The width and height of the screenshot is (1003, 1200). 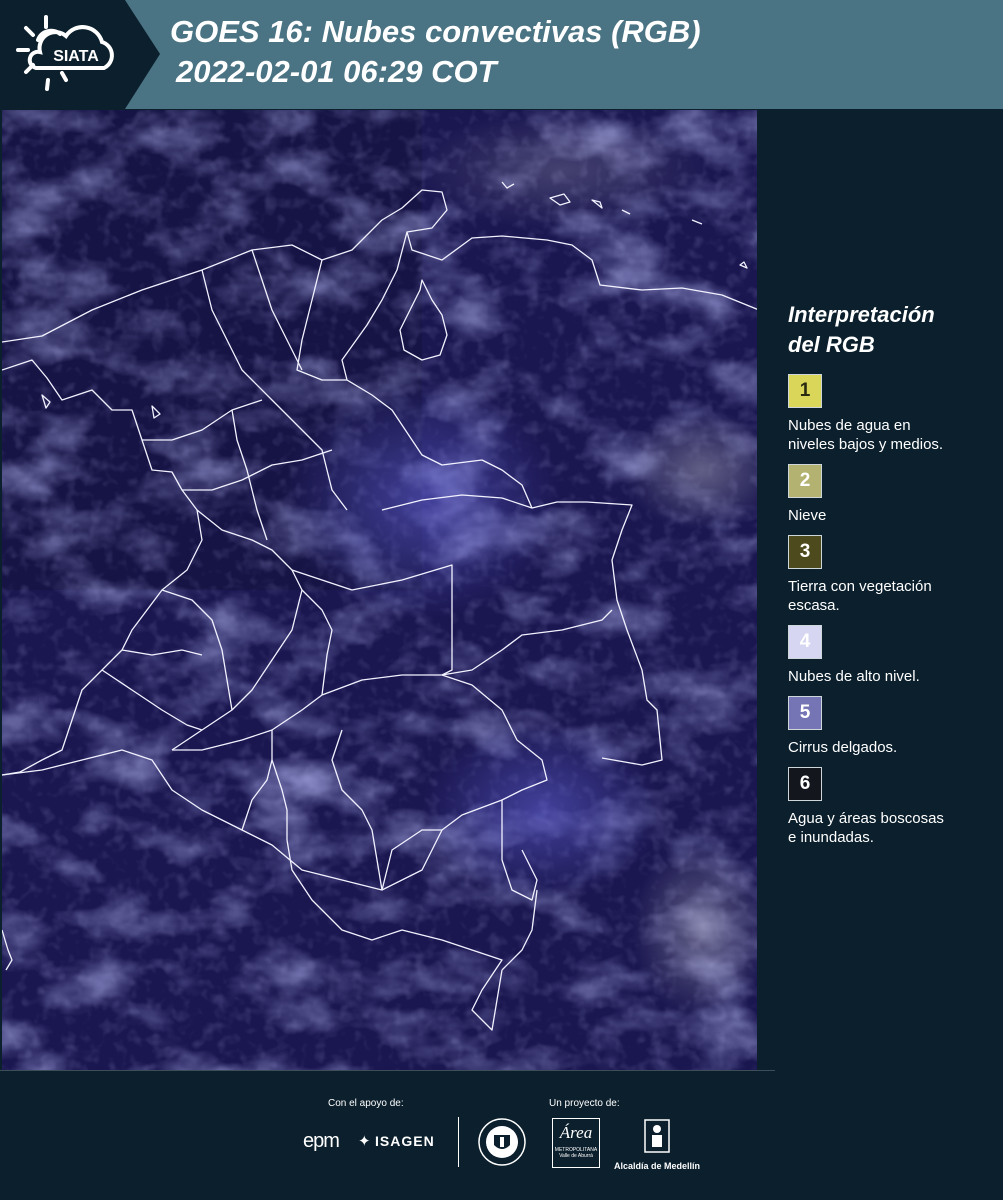 I want to click on page-title: GOES 16: Nubes convectivas (RGB), so click(x=435, y=31).